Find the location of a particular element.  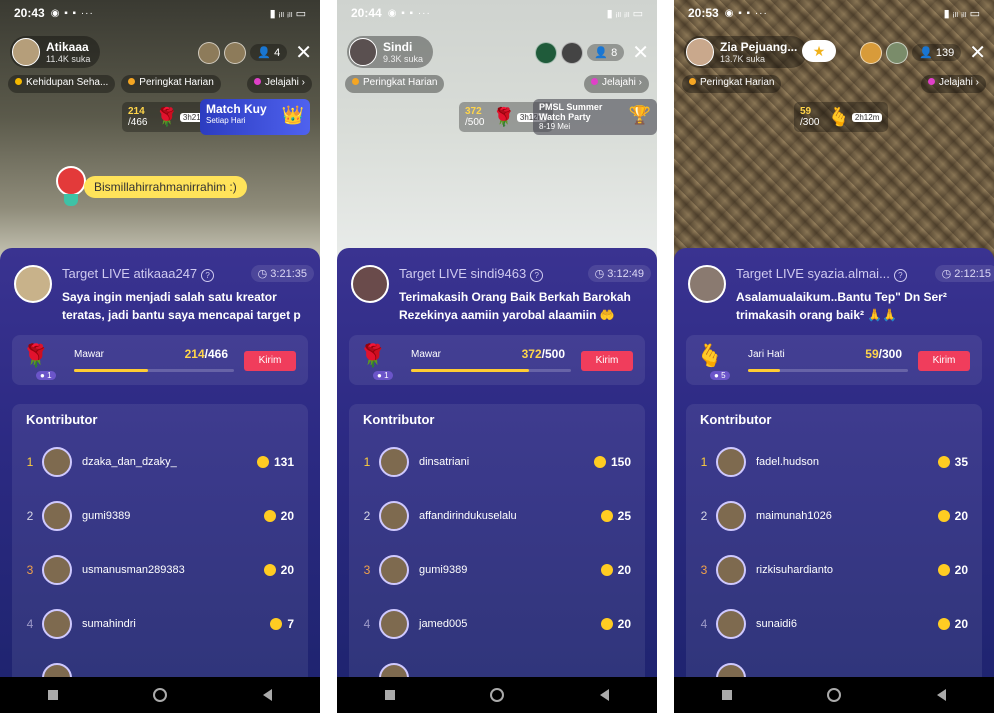

gift-name: Jari Hati is located at coordinates (766, 354).